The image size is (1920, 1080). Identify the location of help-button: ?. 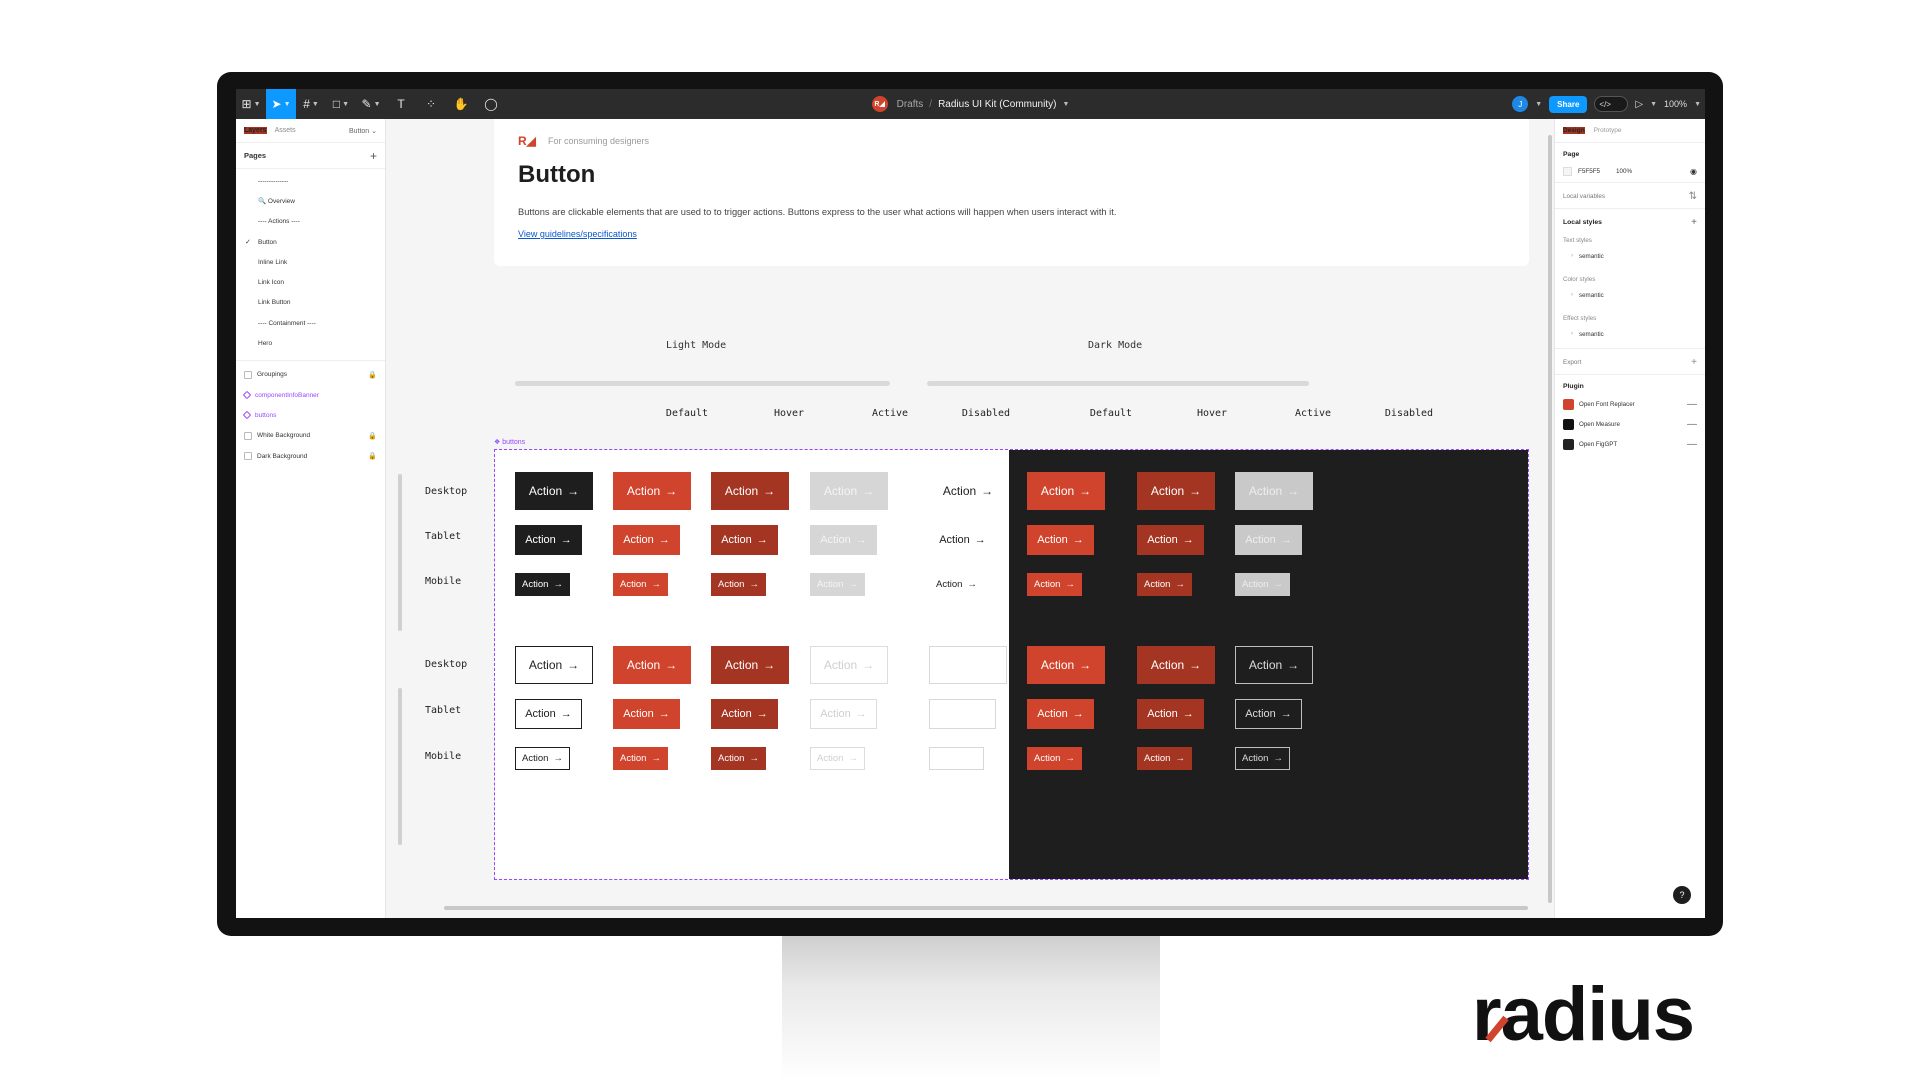
(1682, 895).